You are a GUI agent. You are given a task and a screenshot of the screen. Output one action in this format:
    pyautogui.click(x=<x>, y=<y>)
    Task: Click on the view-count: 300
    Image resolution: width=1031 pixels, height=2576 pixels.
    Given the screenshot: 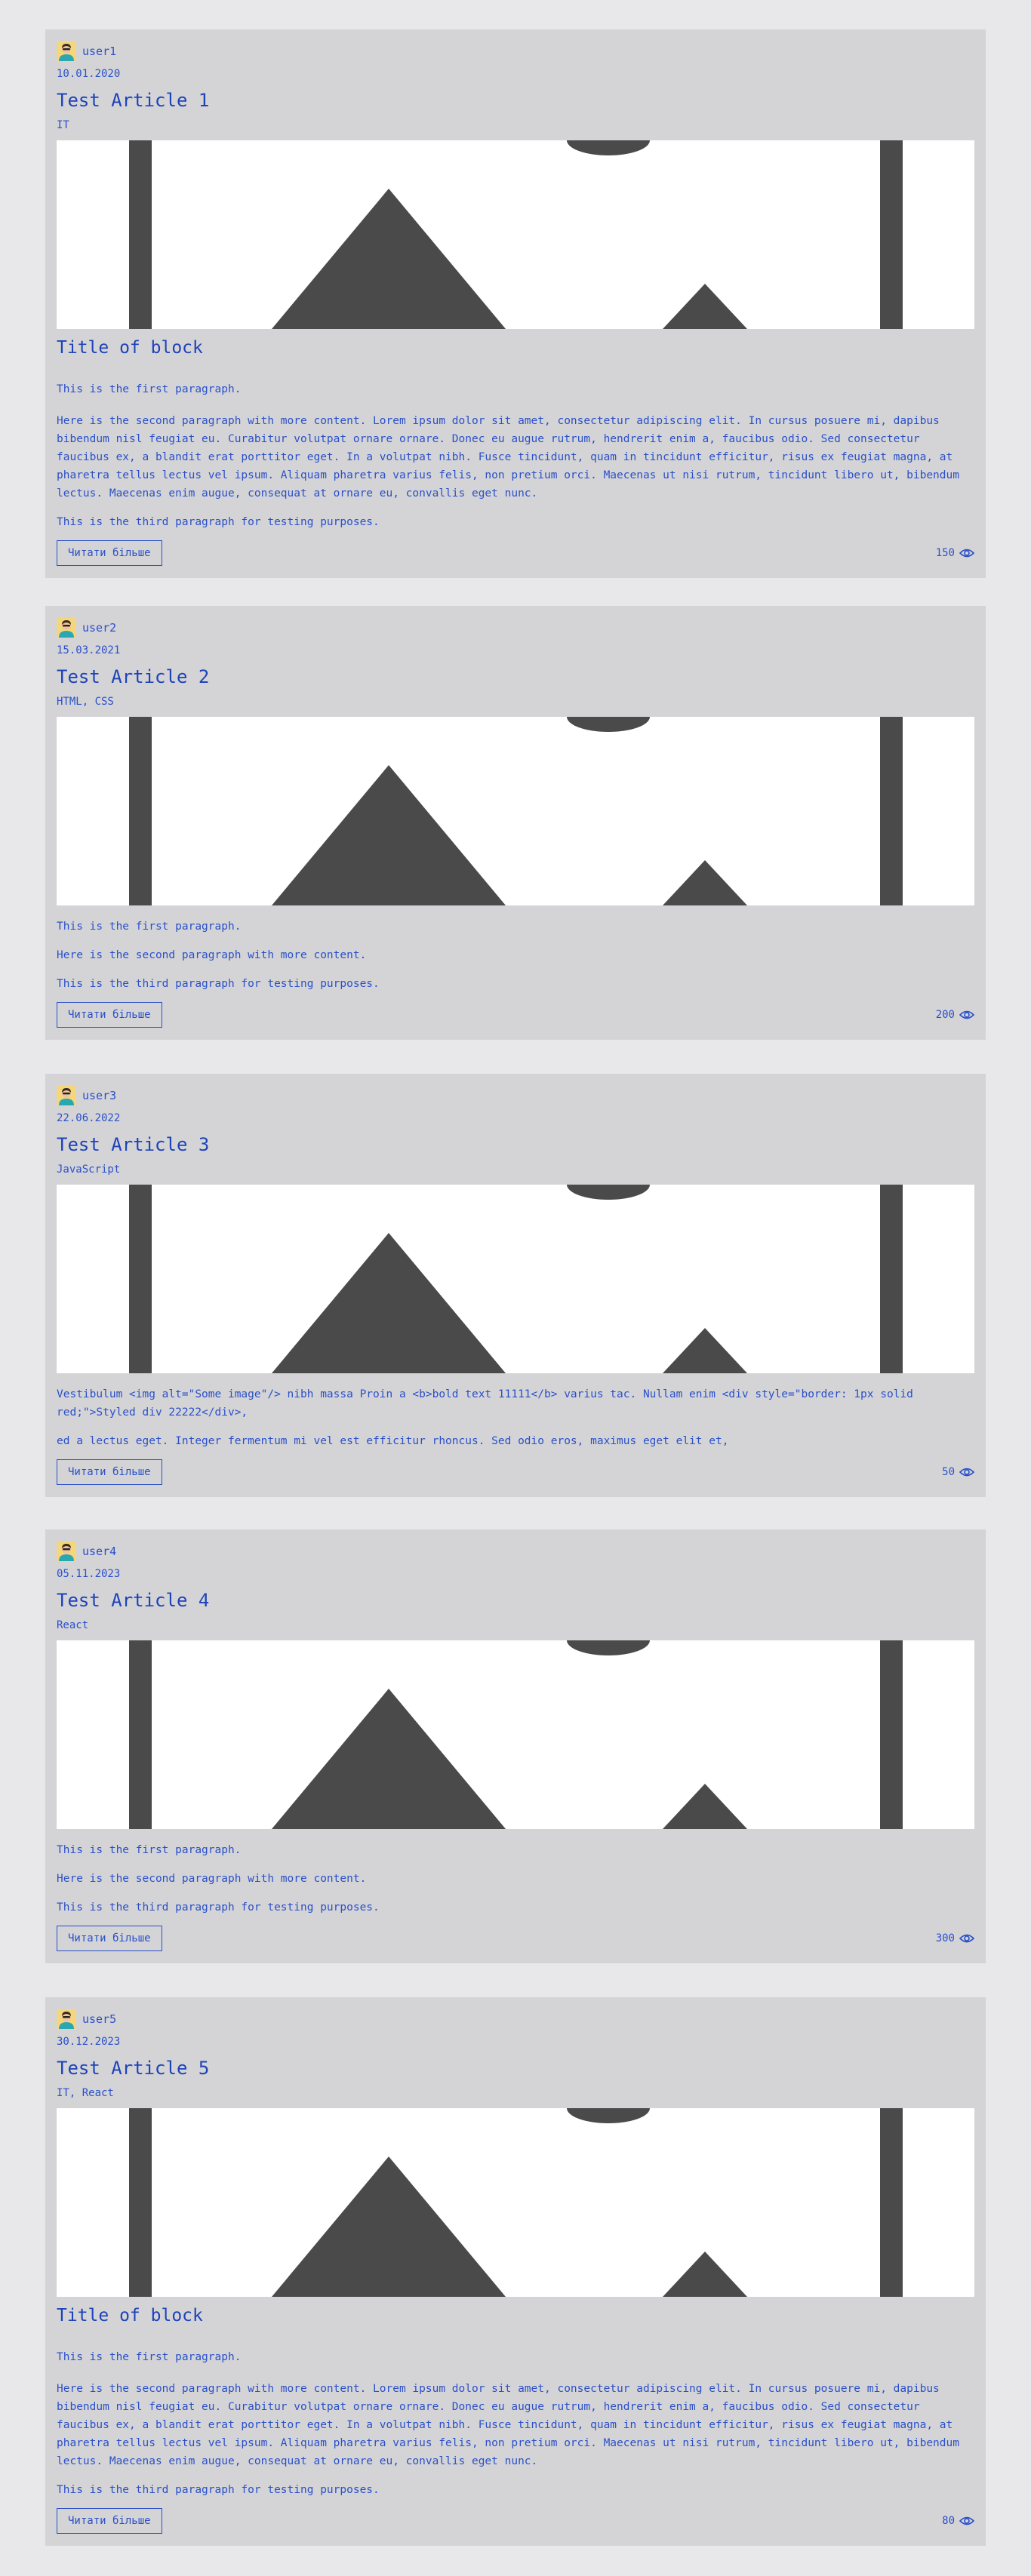 What is the action you would take?
    pyautogui.click(x=955, y=1938)
    